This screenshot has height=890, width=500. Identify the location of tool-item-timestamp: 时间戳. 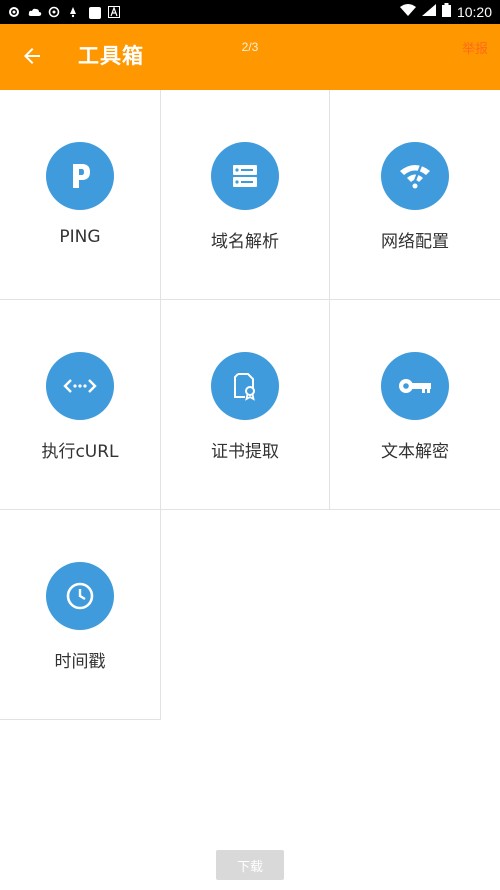
(80, 615).